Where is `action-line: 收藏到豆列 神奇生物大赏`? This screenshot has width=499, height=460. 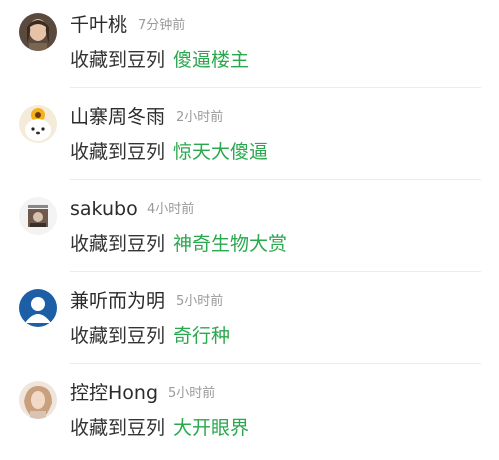
action-line: 收藏到豆列 神奇生物大赏 is located at coordinates (178, 244).